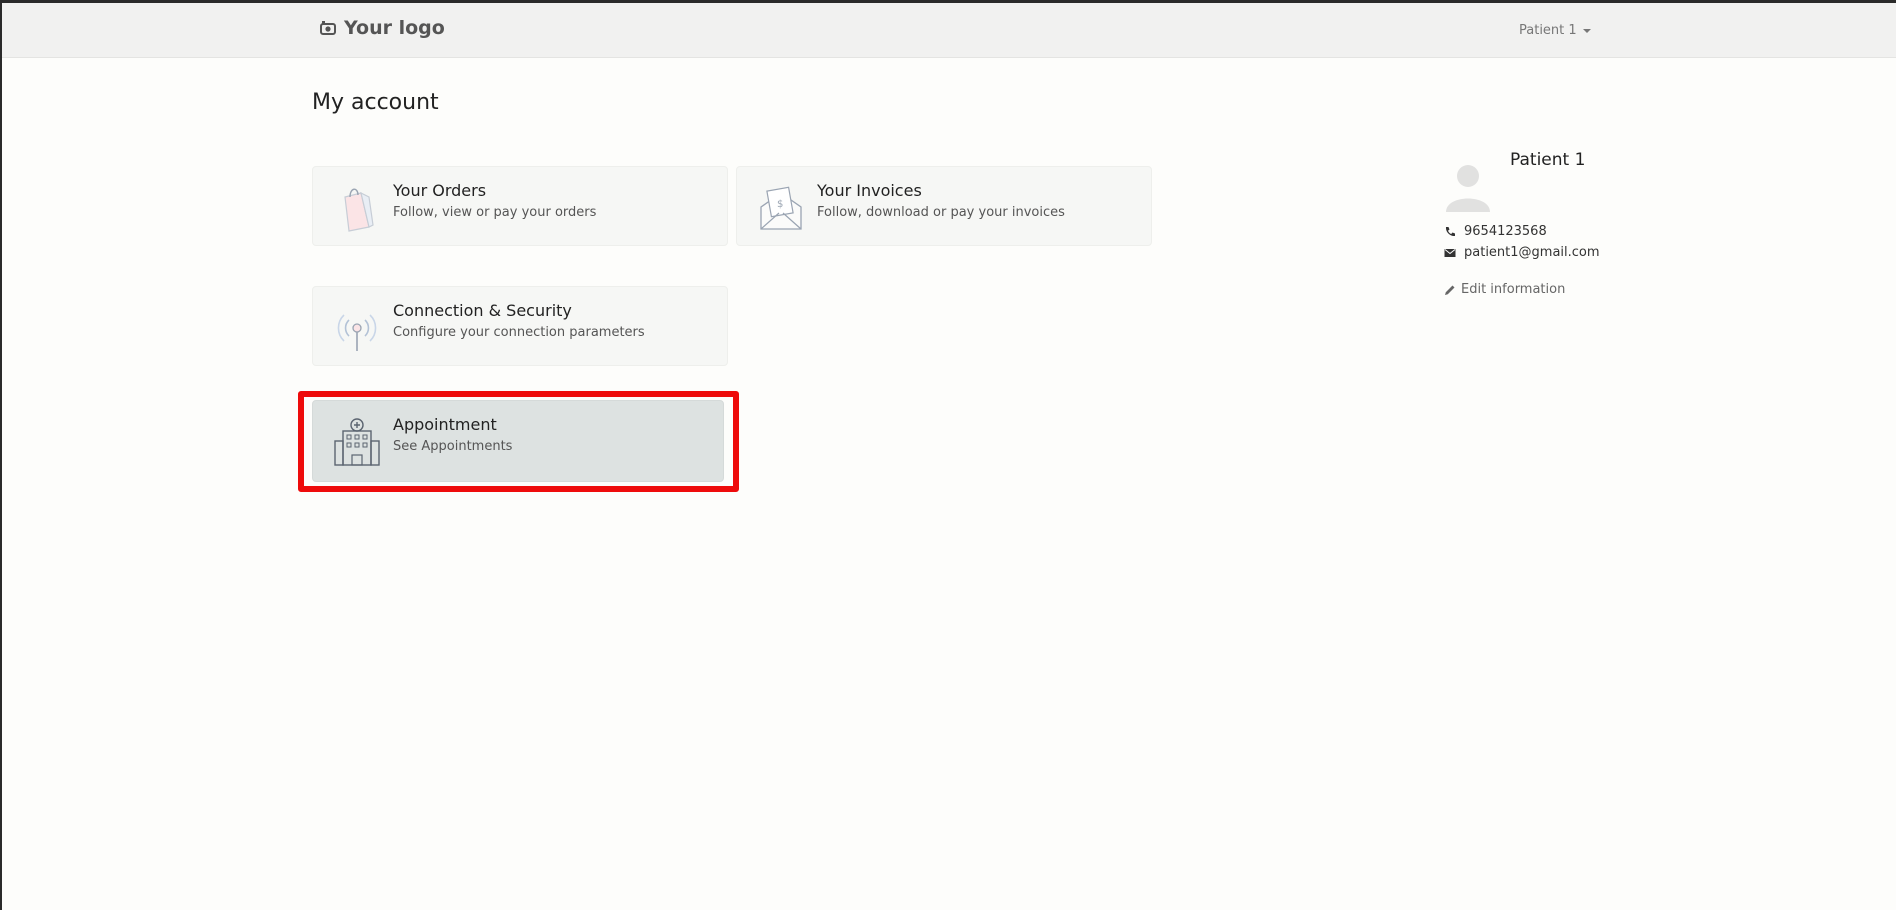  What do you see at coordinates (869, 190) in the screenshot?
I see `invoices-card-title: Your Invoices` at bounding box center [869, 190].